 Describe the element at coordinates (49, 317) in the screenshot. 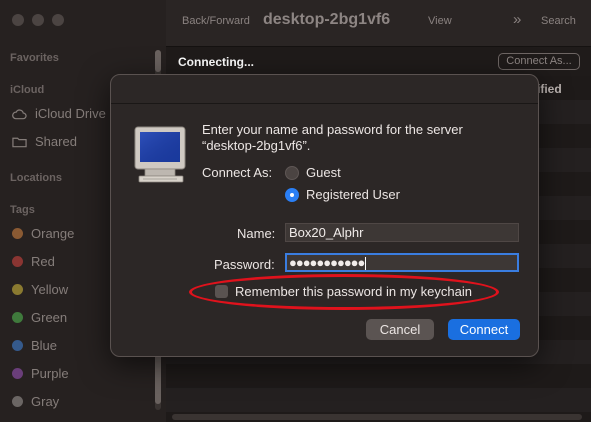

I see `sidebar-item-label: Green` at that location.